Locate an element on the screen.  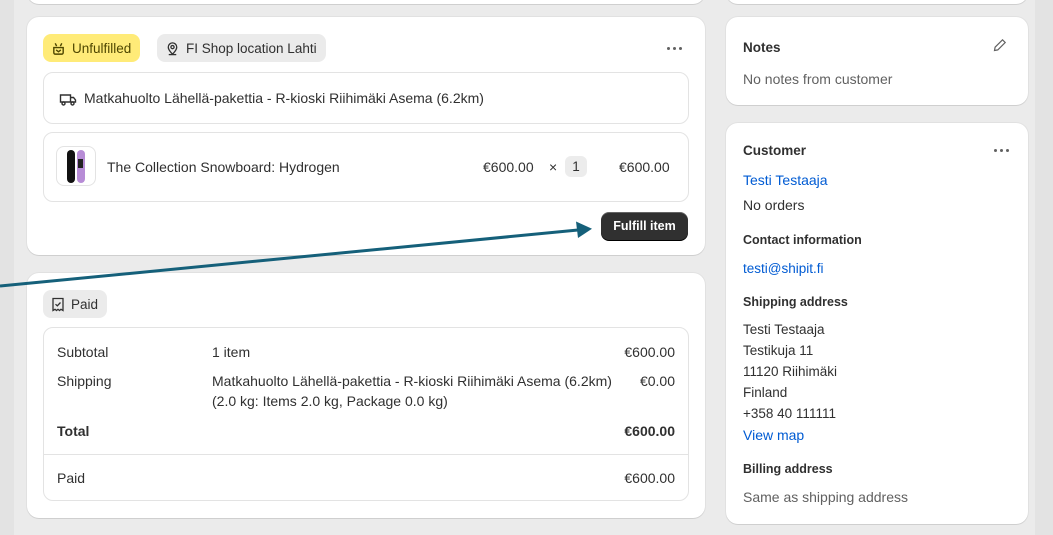
fulfill-item-label: Fulfill item is located at coordinates (644, 226).